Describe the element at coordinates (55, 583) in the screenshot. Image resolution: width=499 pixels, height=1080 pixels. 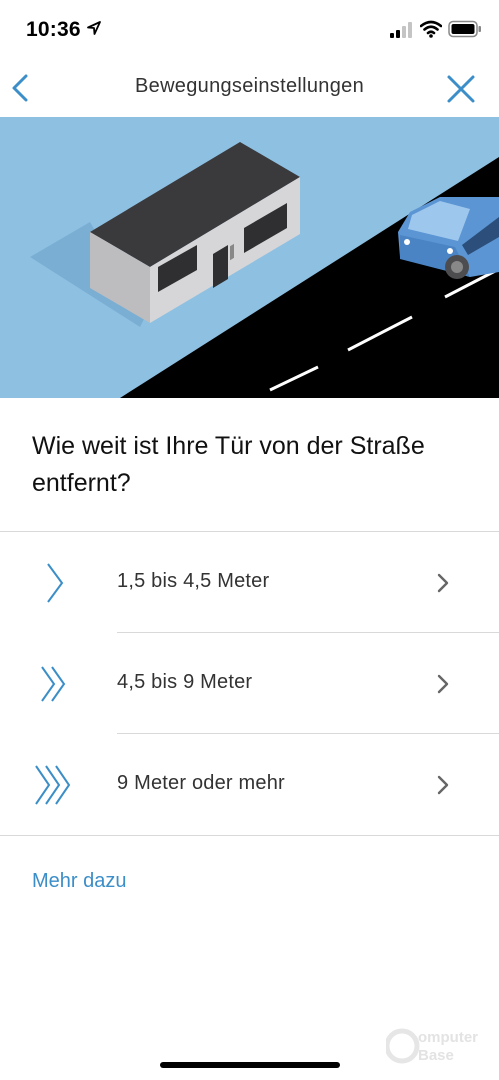
I see `single-chevron-icon` at that location.